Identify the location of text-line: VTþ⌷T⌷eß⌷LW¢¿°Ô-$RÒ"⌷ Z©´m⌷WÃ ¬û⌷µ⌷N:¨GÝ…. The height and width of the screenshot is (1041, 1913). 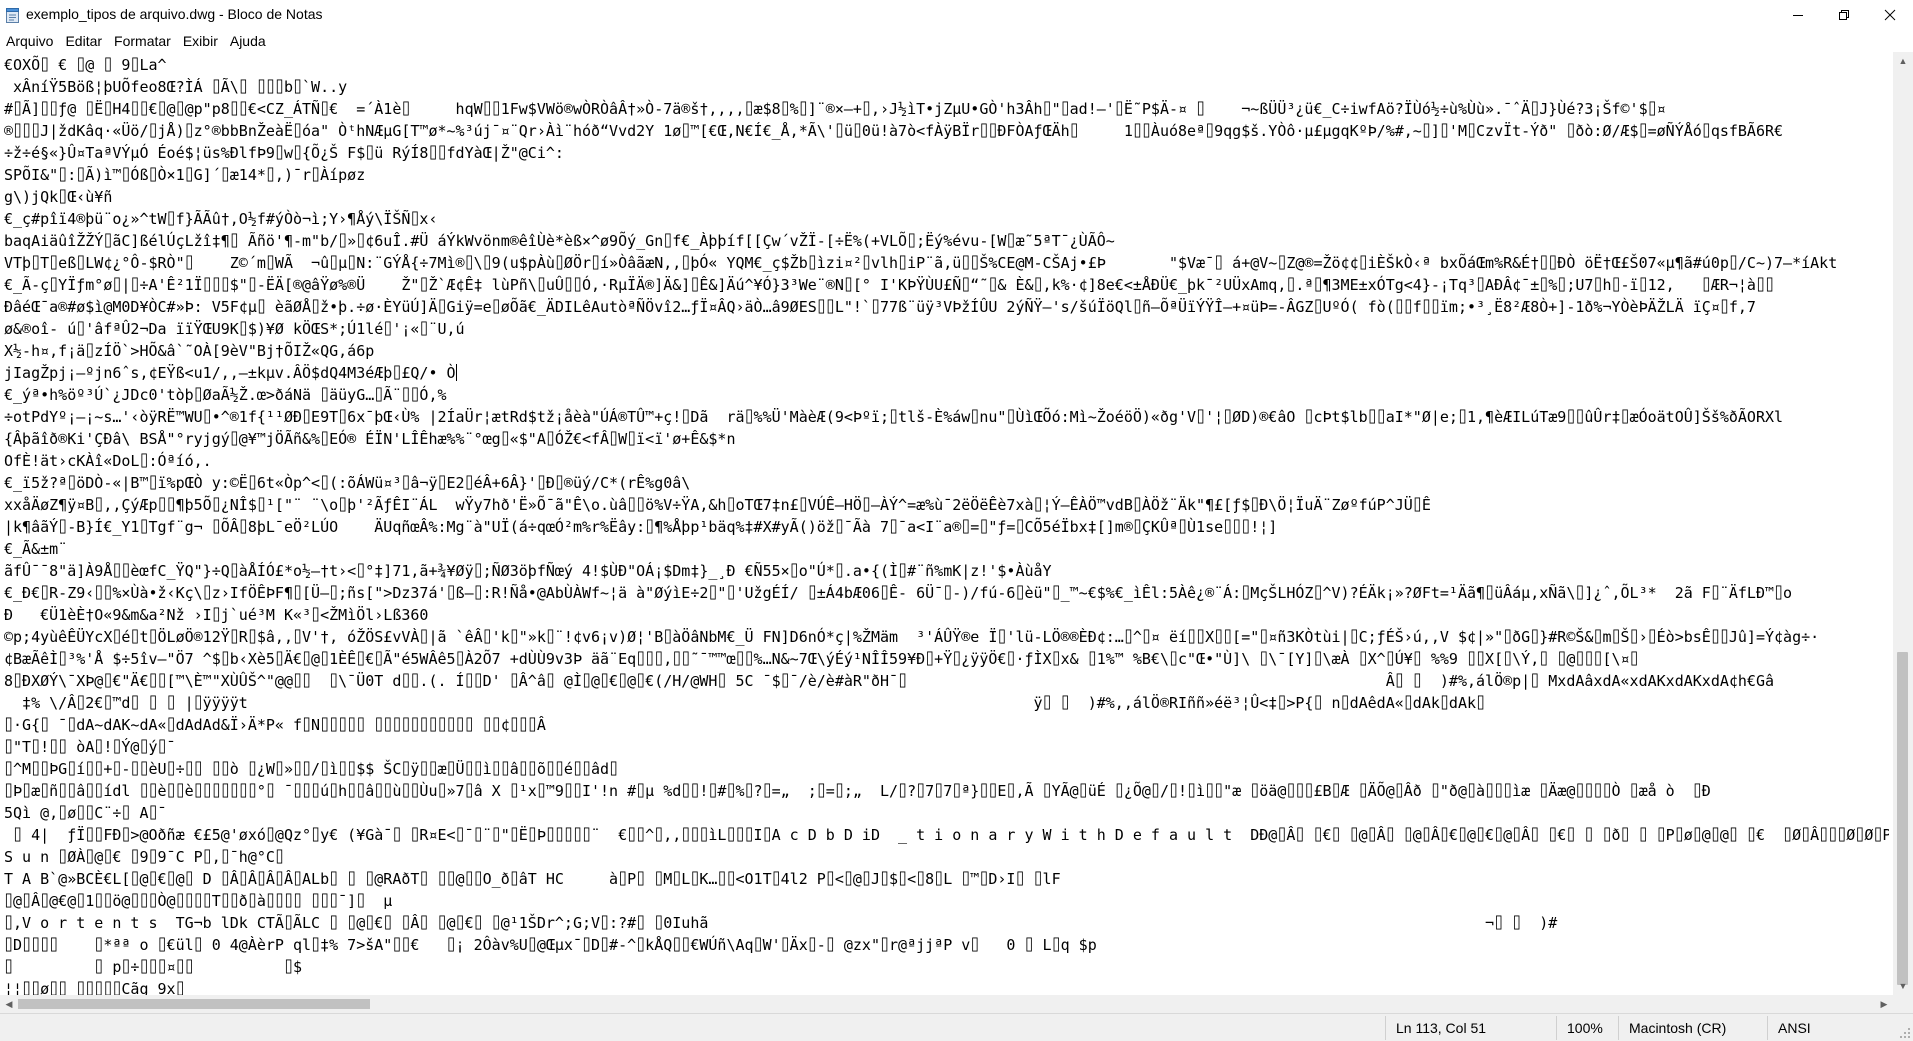
(946, 263).